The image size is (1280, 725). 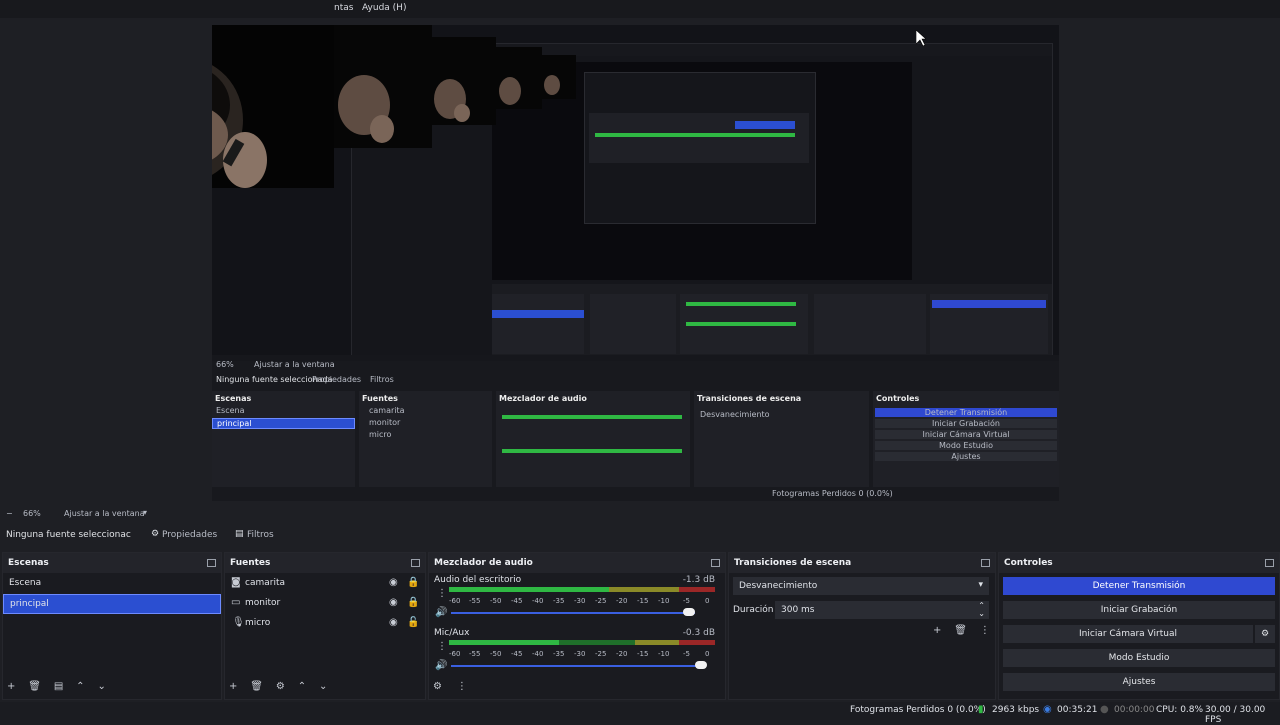 I want to click on collapse-icon: −, so click(x=9, y=513).